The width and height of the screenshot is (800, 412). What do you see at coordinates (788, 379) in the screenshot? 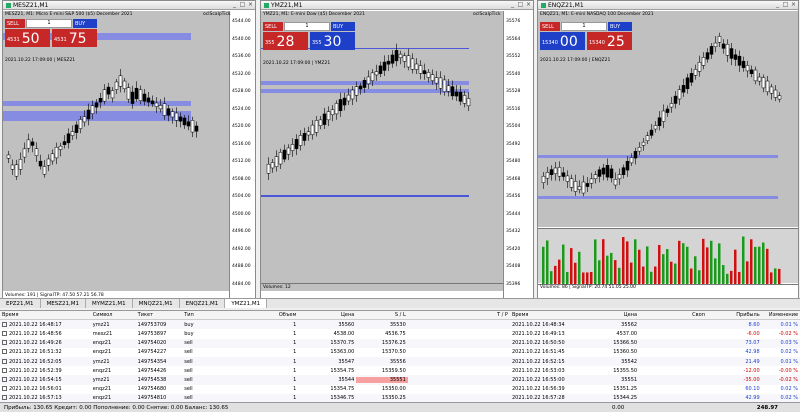
I see `table-cell: -0.02 %` at bounding box center [788, 379].